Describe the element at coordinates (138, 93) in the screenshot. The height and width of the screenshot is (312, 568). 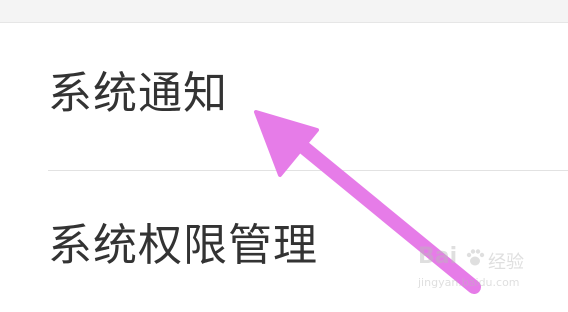
I see `system-notification-label: 系统通知` at that location.